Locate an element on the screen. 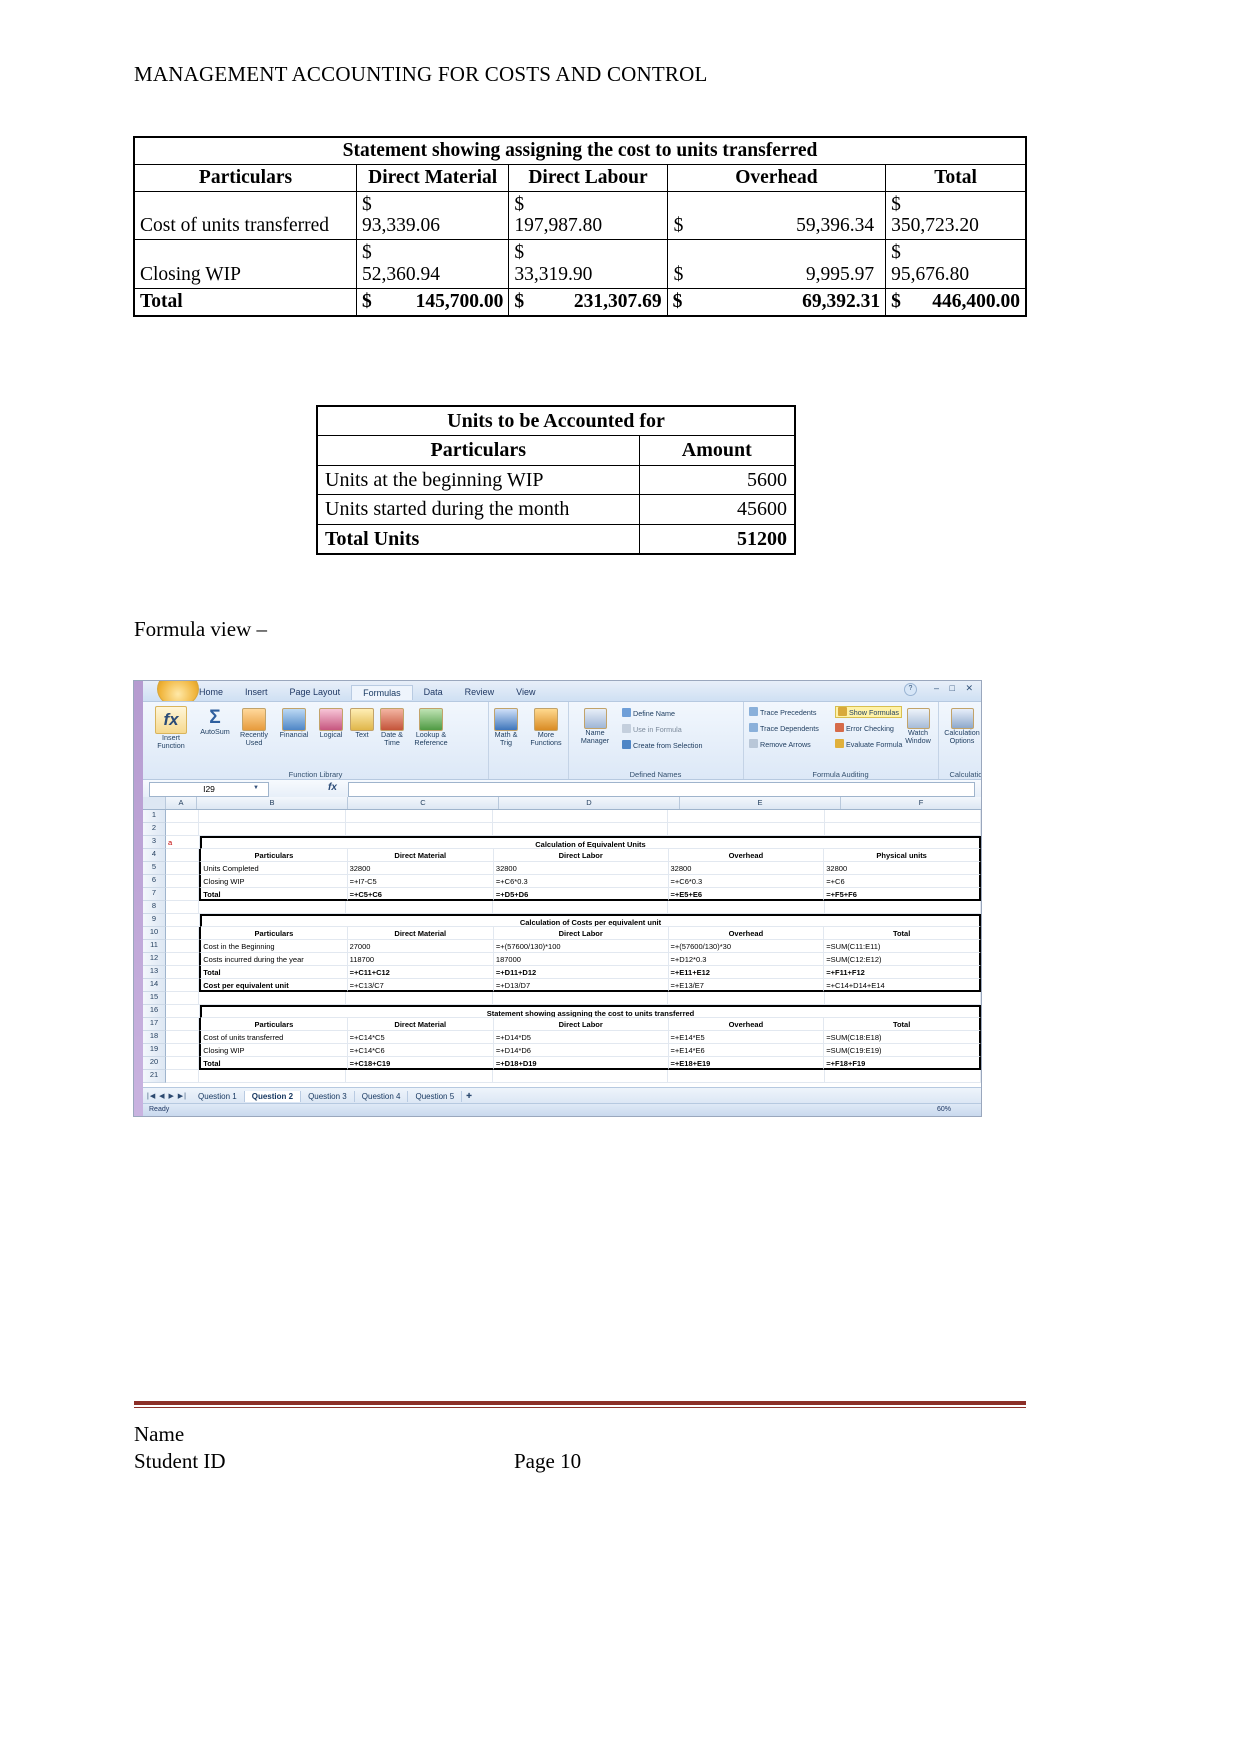  cell: =+F5+F6 is located at coordinates (902, 894).